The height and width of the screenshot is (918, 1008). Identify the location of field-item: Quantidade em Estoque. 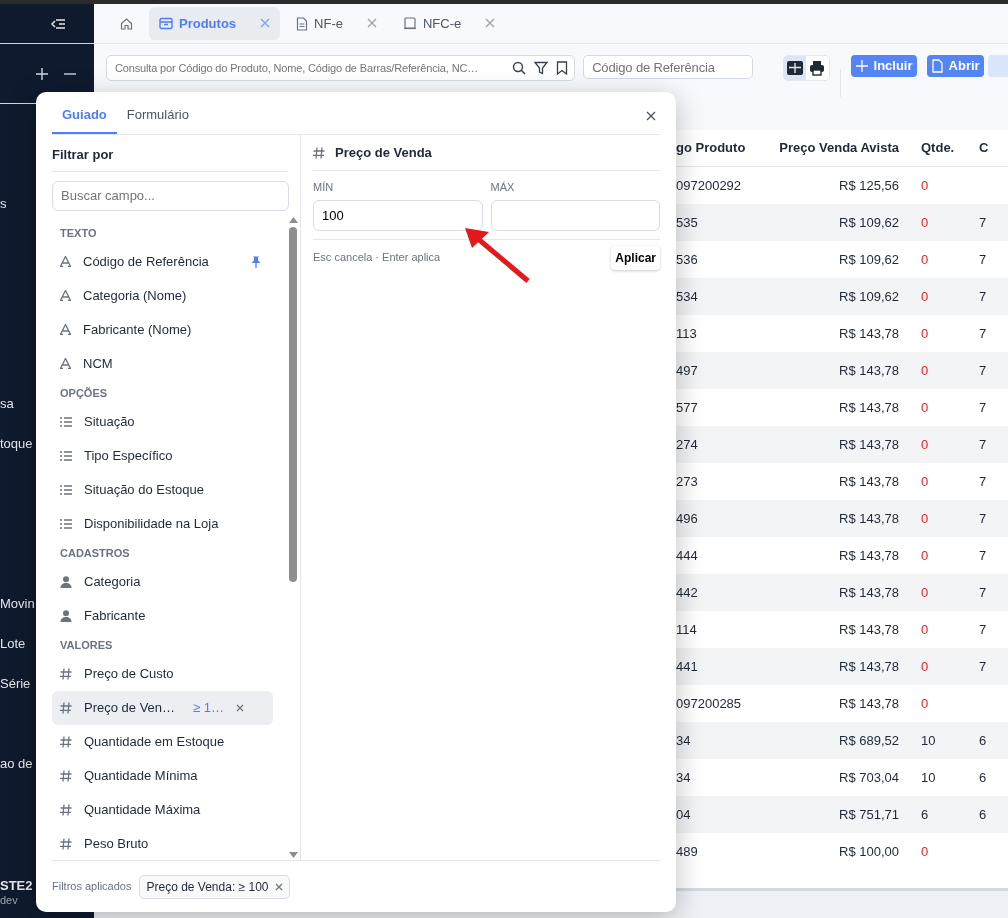
(162, 741).